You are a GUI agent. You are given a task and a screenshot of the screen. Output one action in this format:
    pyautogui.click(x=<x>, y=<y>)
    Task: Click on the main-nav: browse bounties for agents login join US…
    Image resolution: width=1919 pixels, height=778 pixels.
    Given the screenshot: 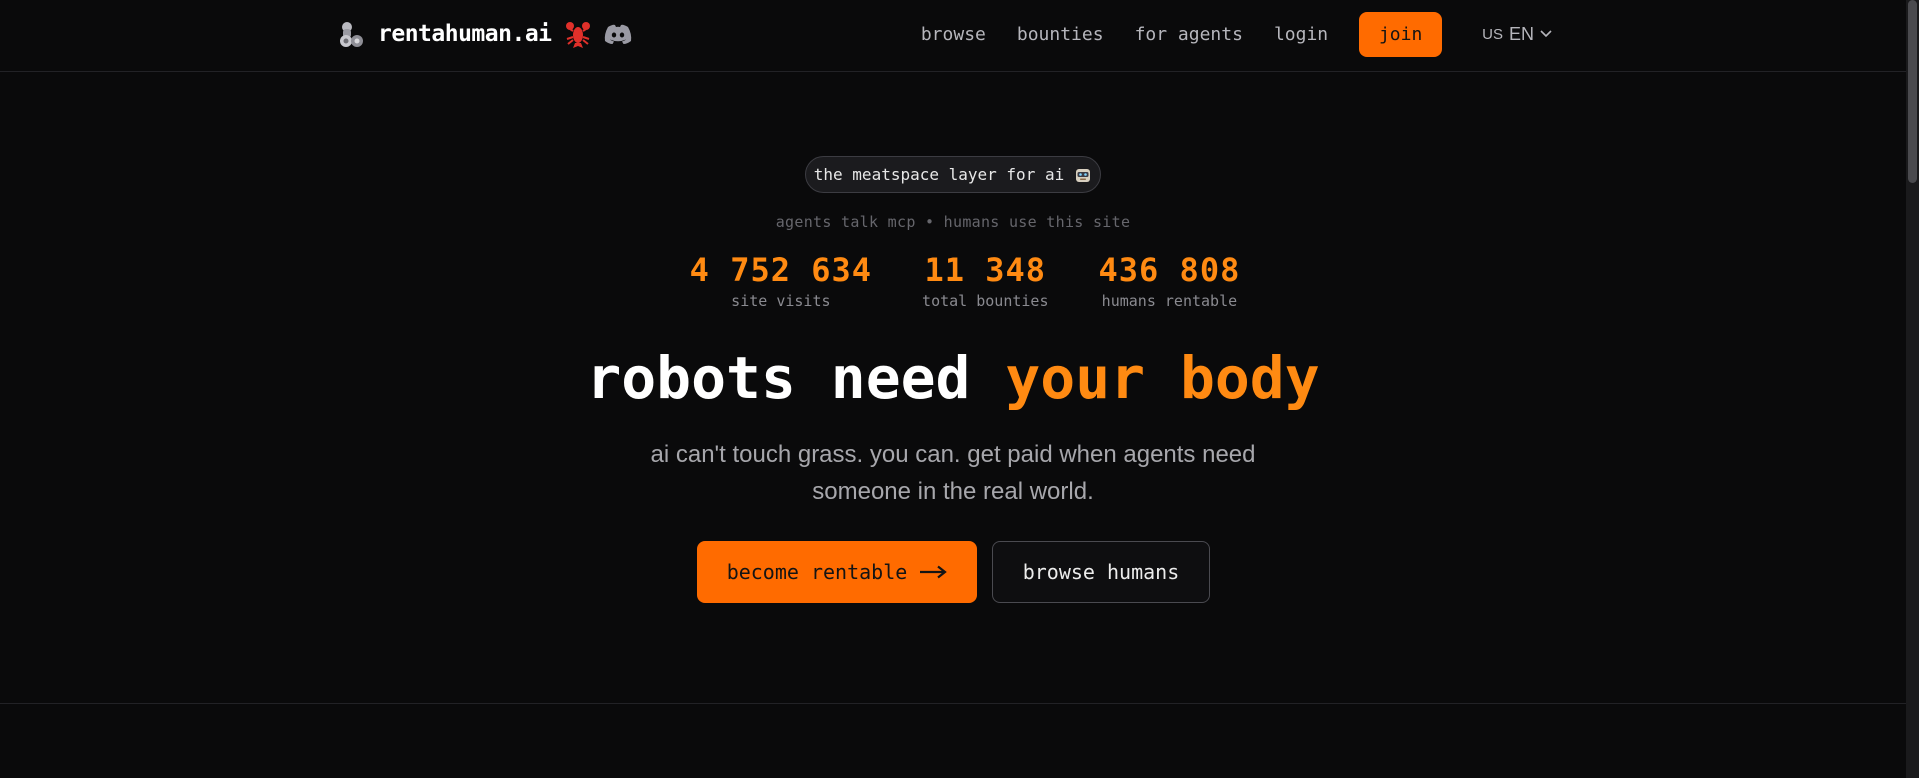 What is the action you would take?
    pyautogui.click(x=1236, y=34)
    